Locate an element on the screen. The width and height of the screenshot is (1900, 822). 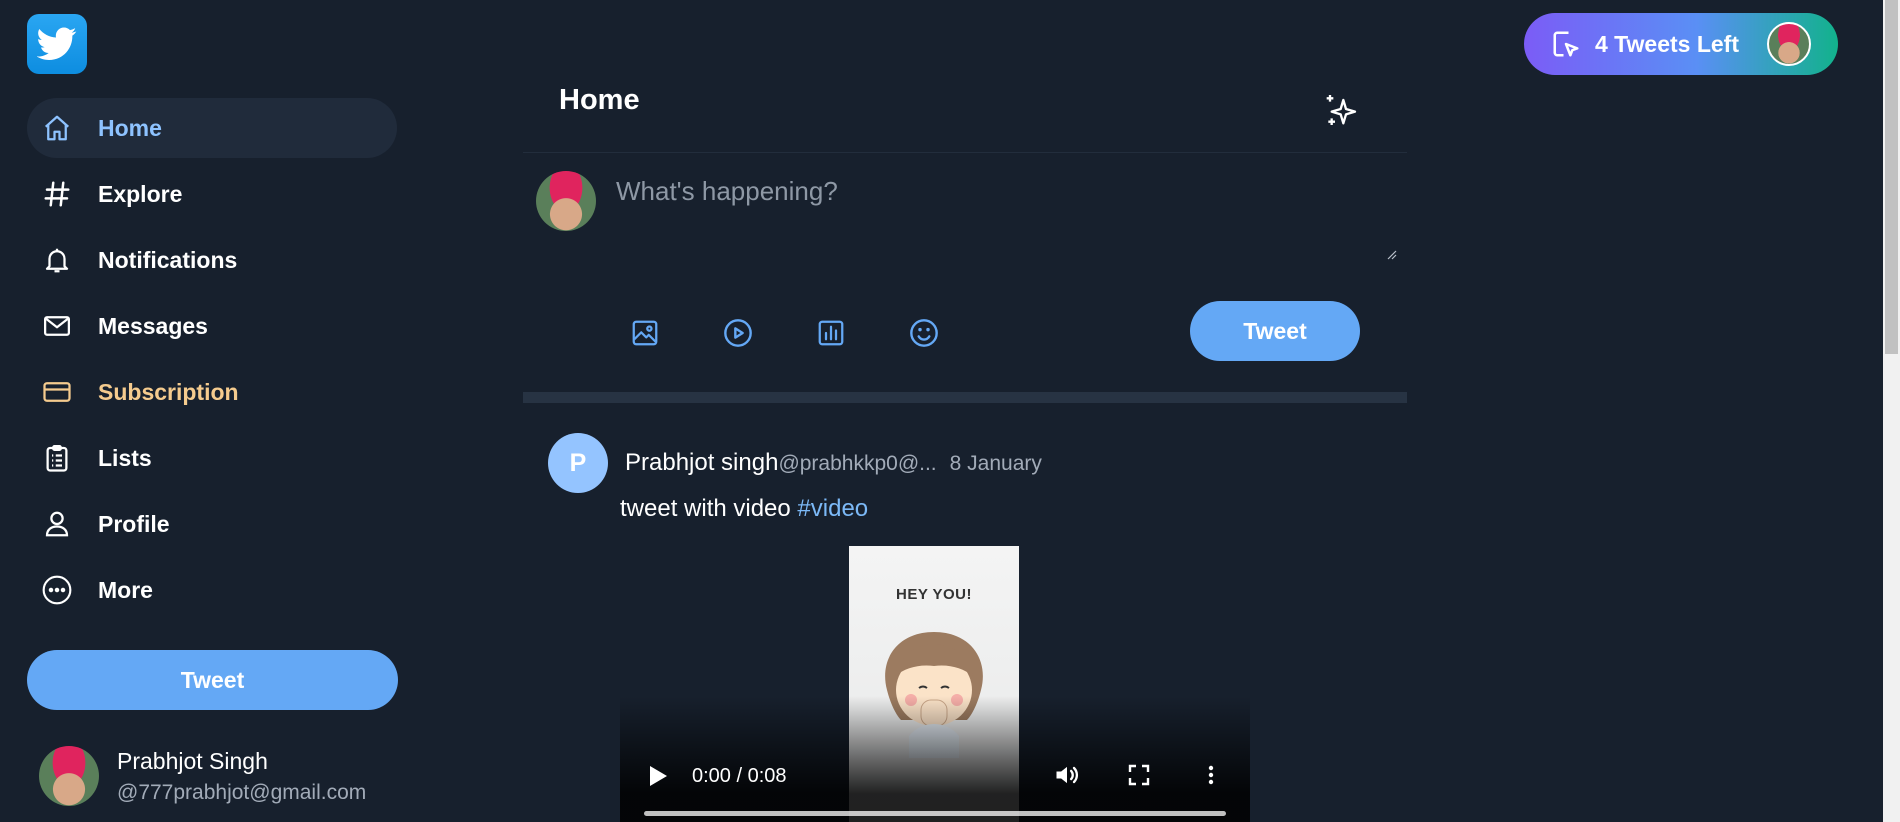
play-circle-icon is located at coordinates (738, 333).